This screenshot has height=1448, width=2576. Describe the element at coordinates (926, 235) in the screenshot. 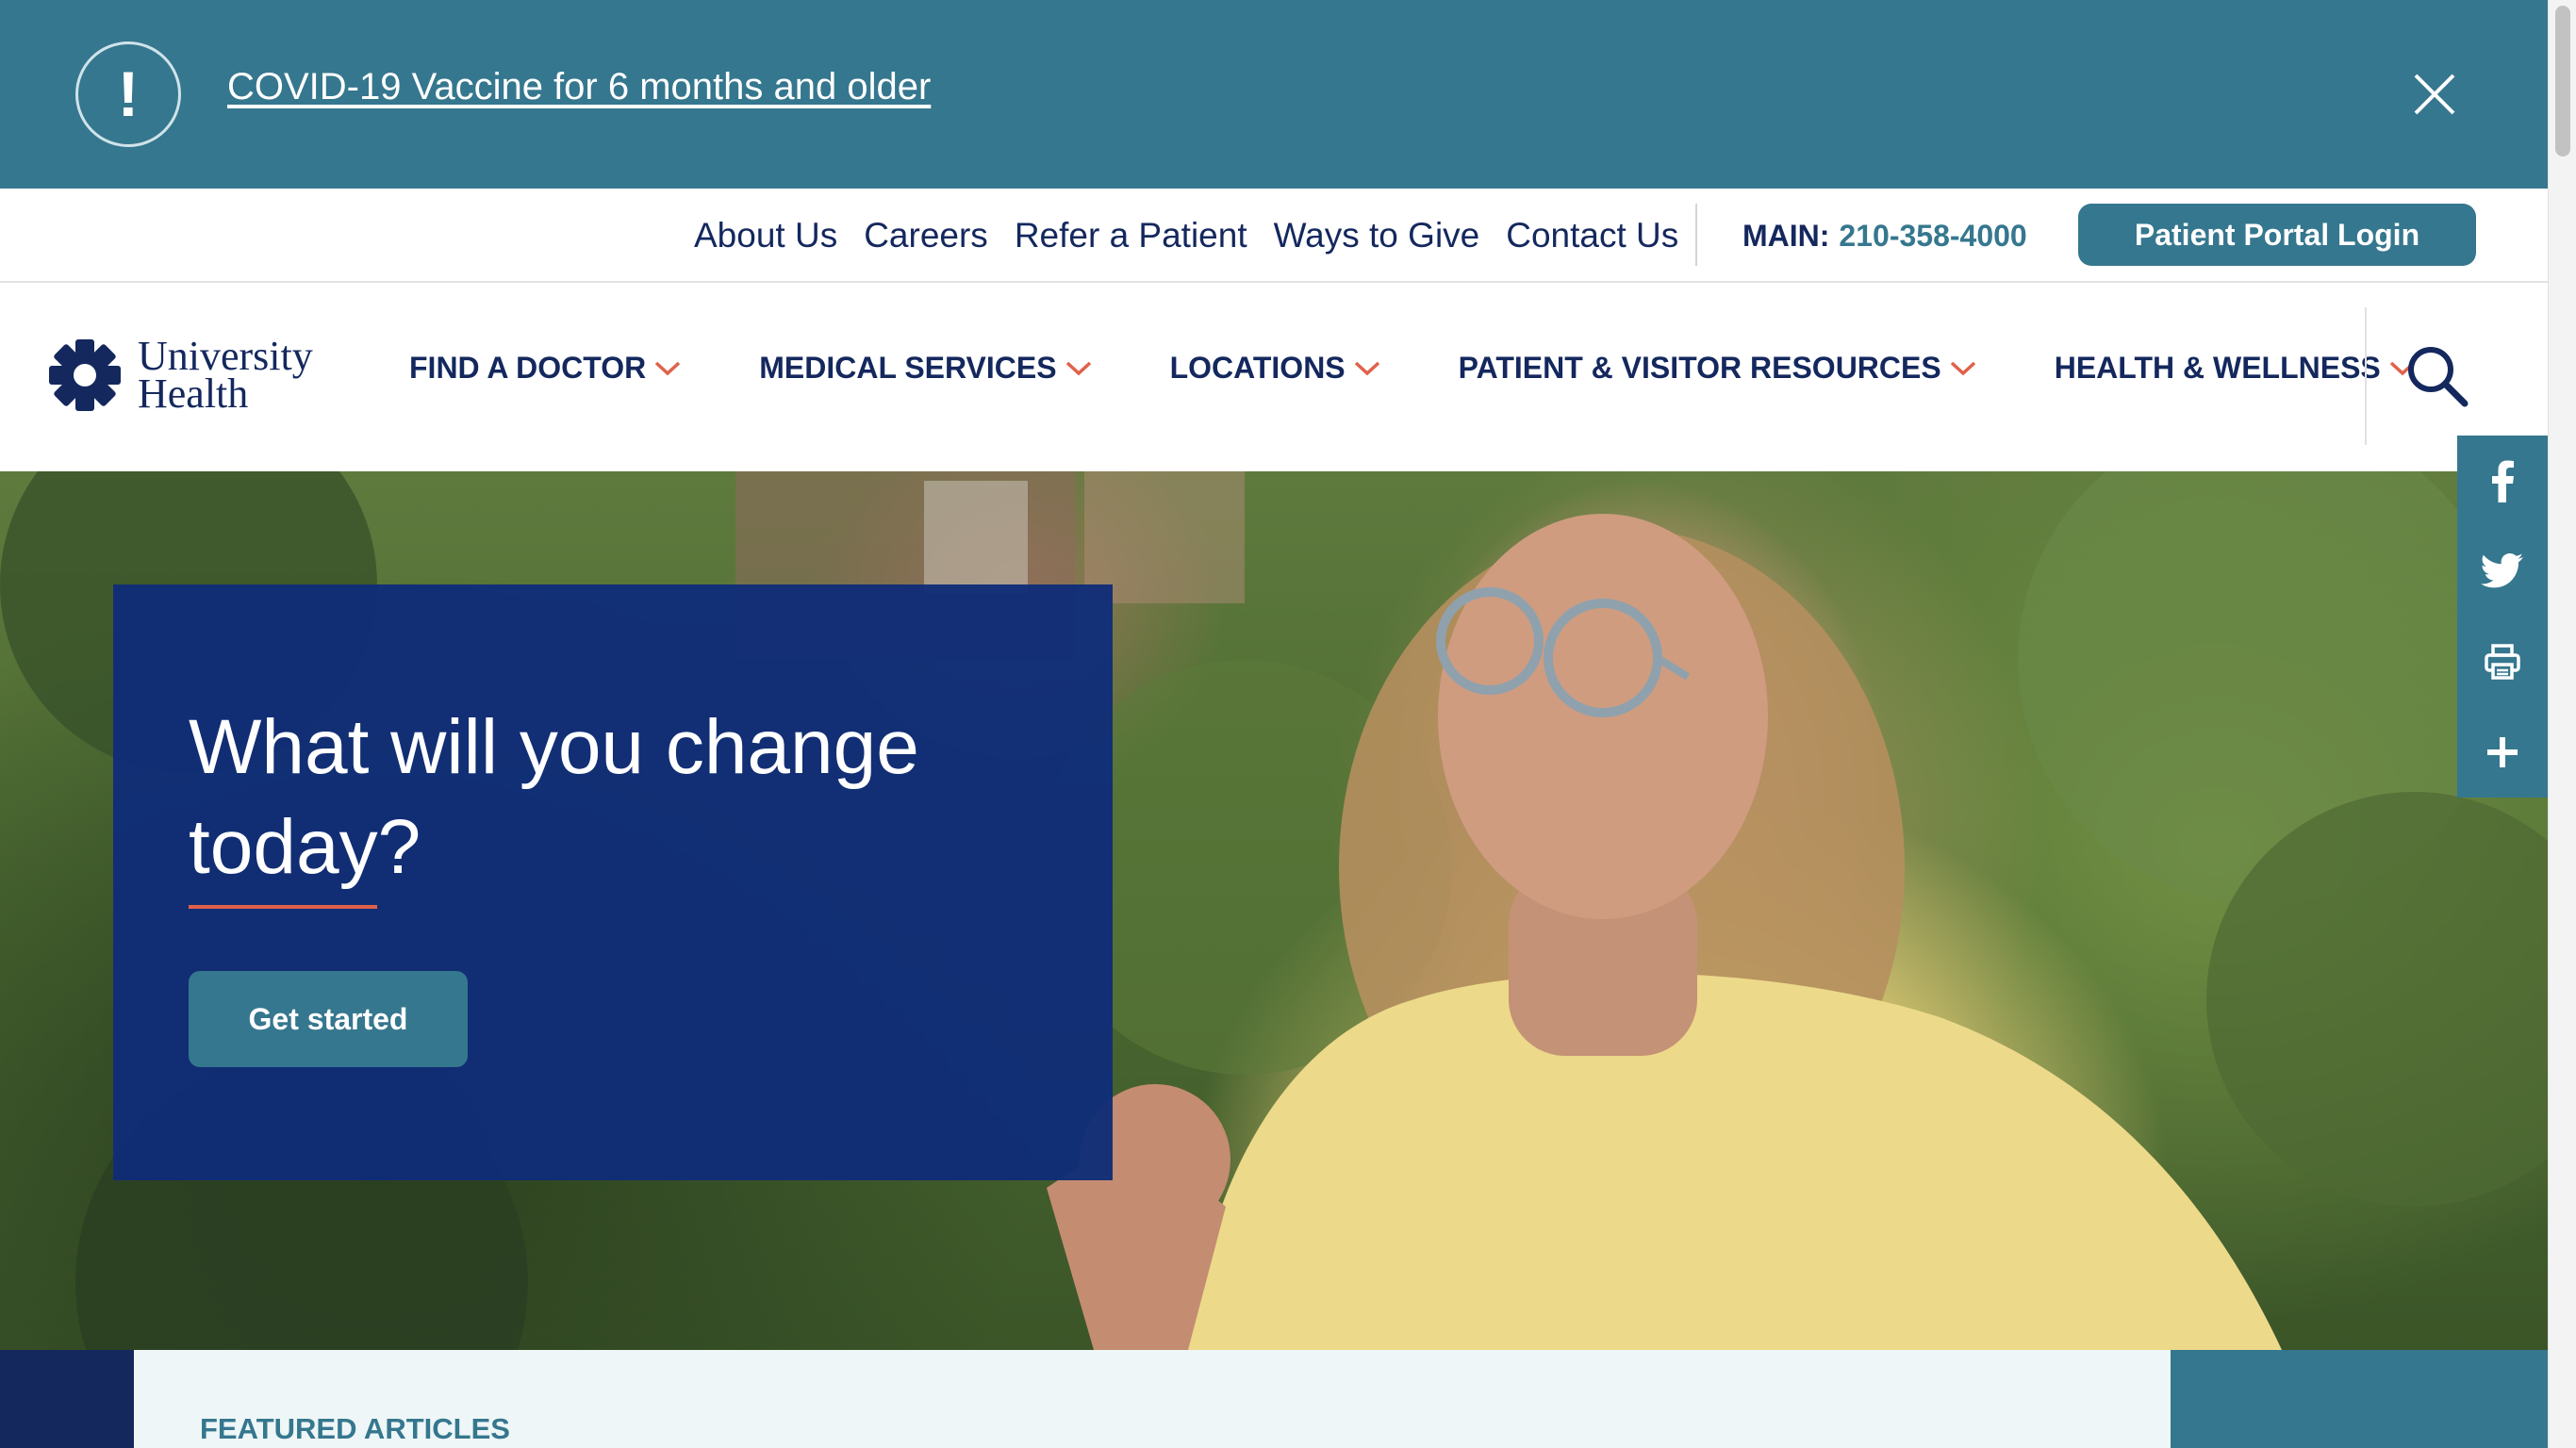

I see `careers-link: Careers` at that location.